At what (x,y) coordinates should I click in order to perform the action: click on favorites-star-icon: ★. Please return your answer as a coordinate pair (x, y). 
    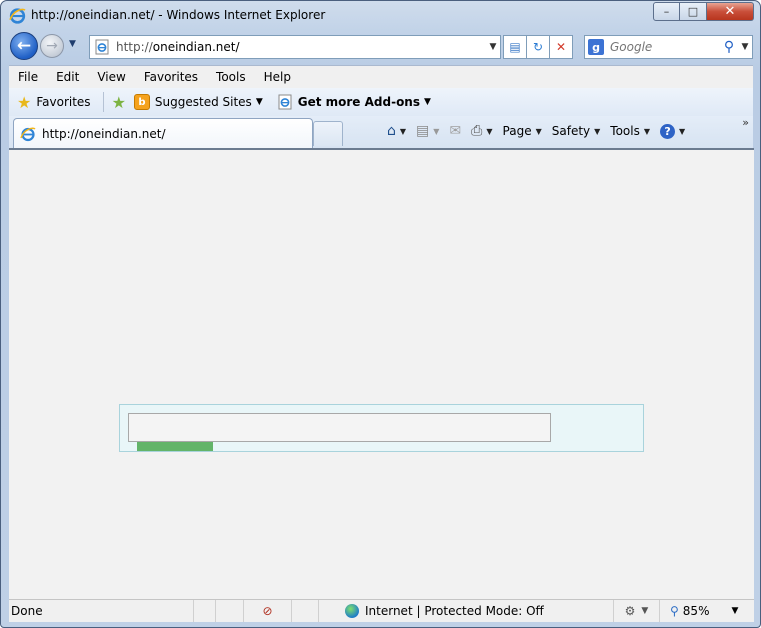
    Looking at the image, I should click on (24, 102).